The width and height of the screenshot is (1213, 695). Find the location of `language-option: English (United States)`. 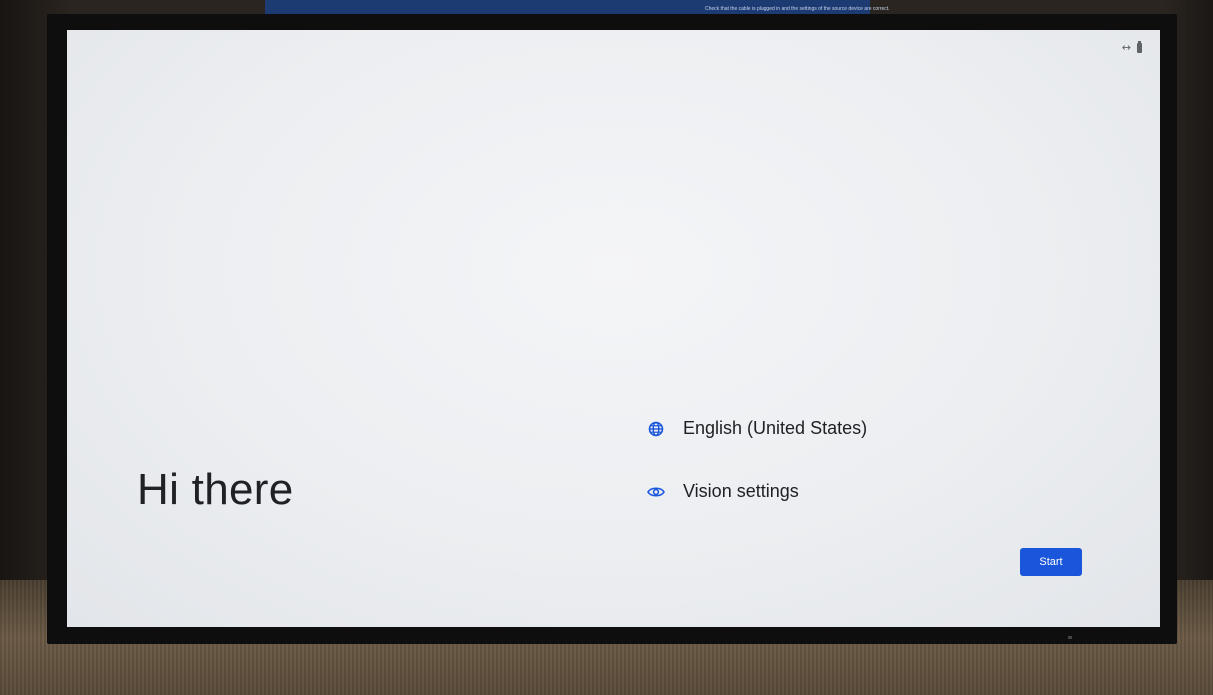

language-option: English (United States) is located at coordinates (757, 428).